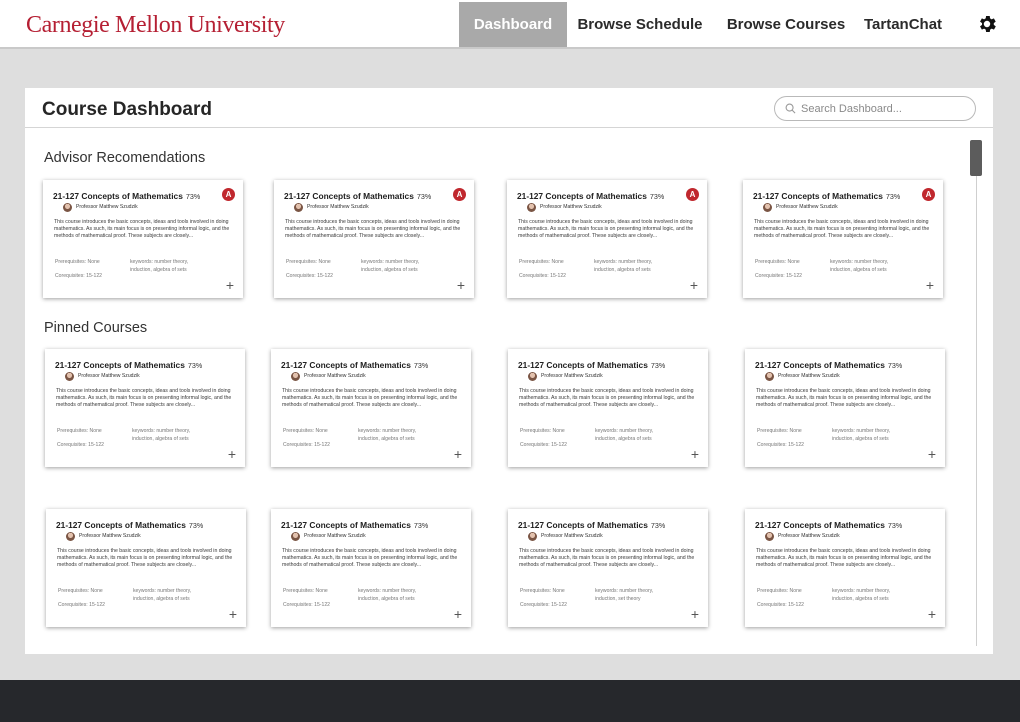 Image resolution: width=1020 pixels, height=722 pixels. What do you see at coordinates (96, 328) in the screenshot?
I see `section-title-pinned: Pinned Courses` at bounding box center [96, 328].